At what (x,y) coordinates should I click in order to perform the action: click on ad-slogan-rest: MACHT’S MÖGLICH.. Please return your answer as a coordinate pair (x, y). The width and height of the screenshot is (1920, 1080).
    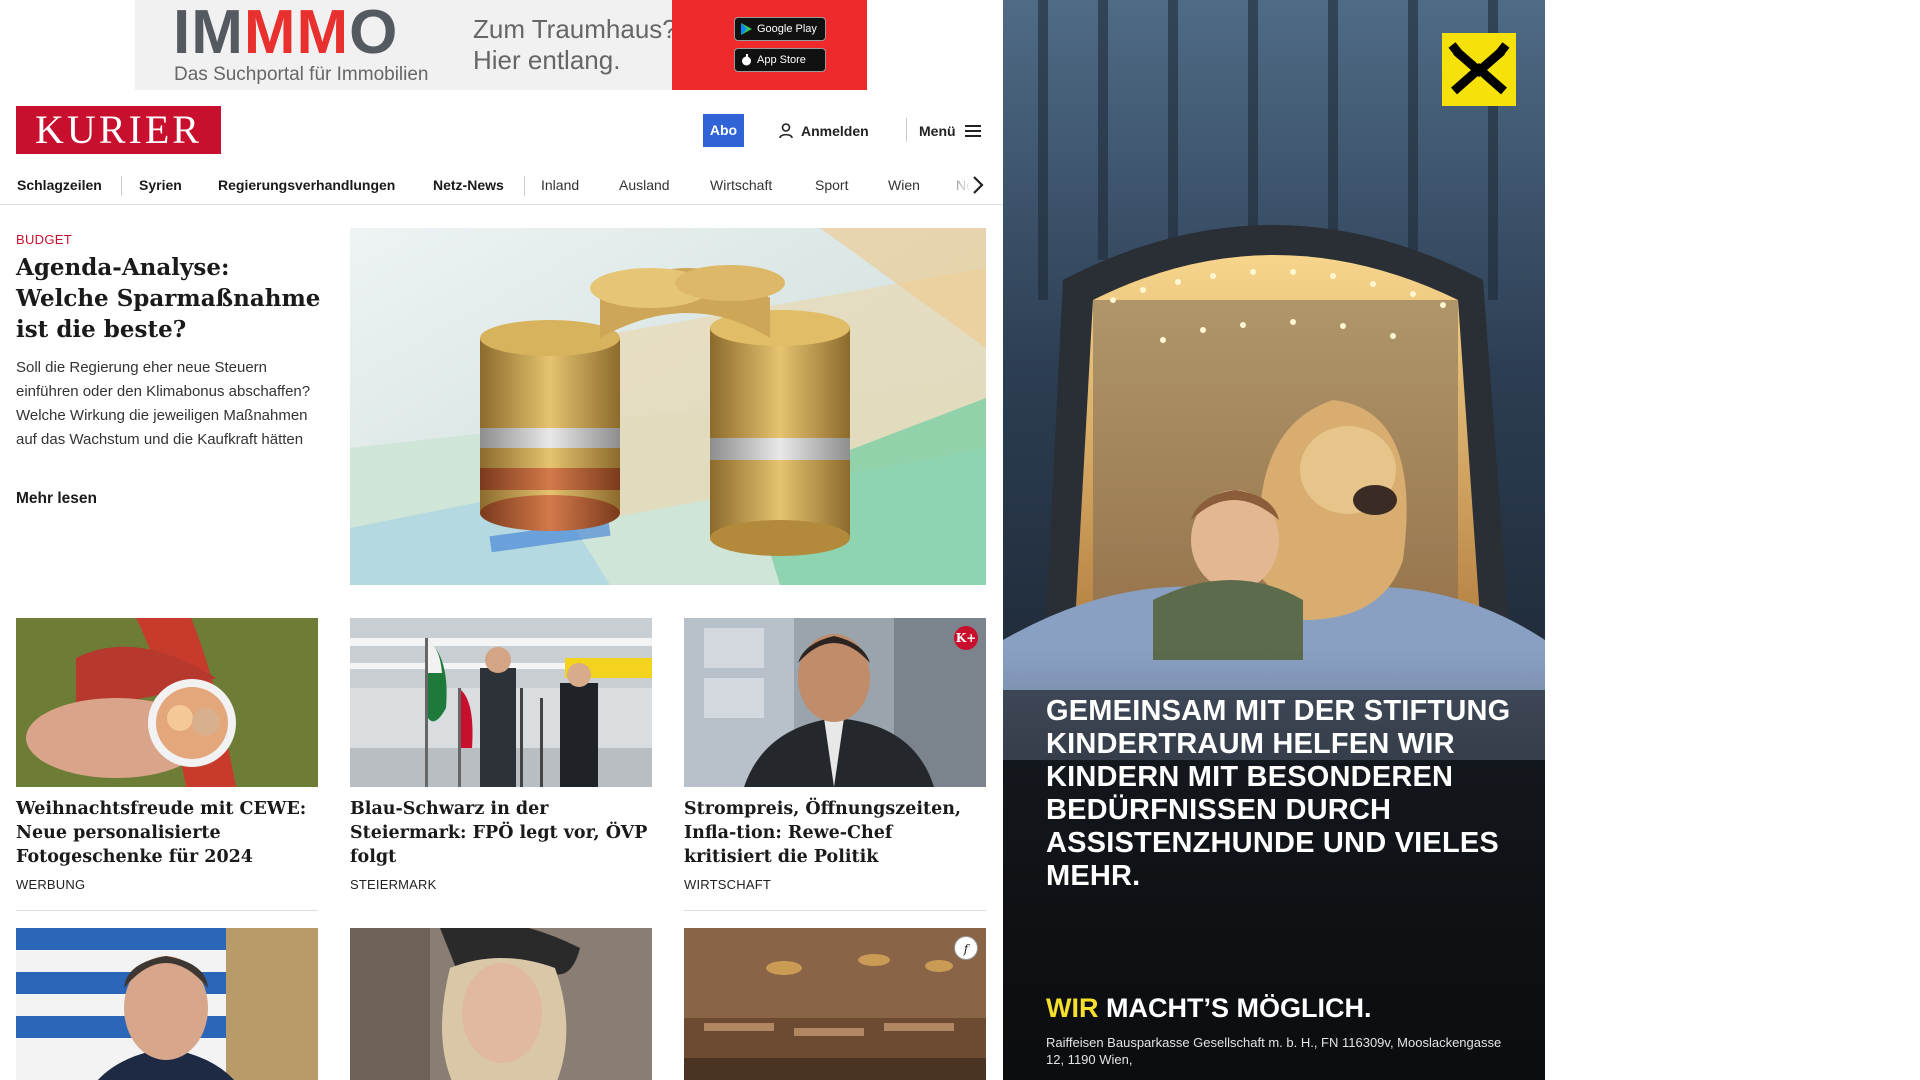
    Looking at the image, I should click on (1235, 1008).